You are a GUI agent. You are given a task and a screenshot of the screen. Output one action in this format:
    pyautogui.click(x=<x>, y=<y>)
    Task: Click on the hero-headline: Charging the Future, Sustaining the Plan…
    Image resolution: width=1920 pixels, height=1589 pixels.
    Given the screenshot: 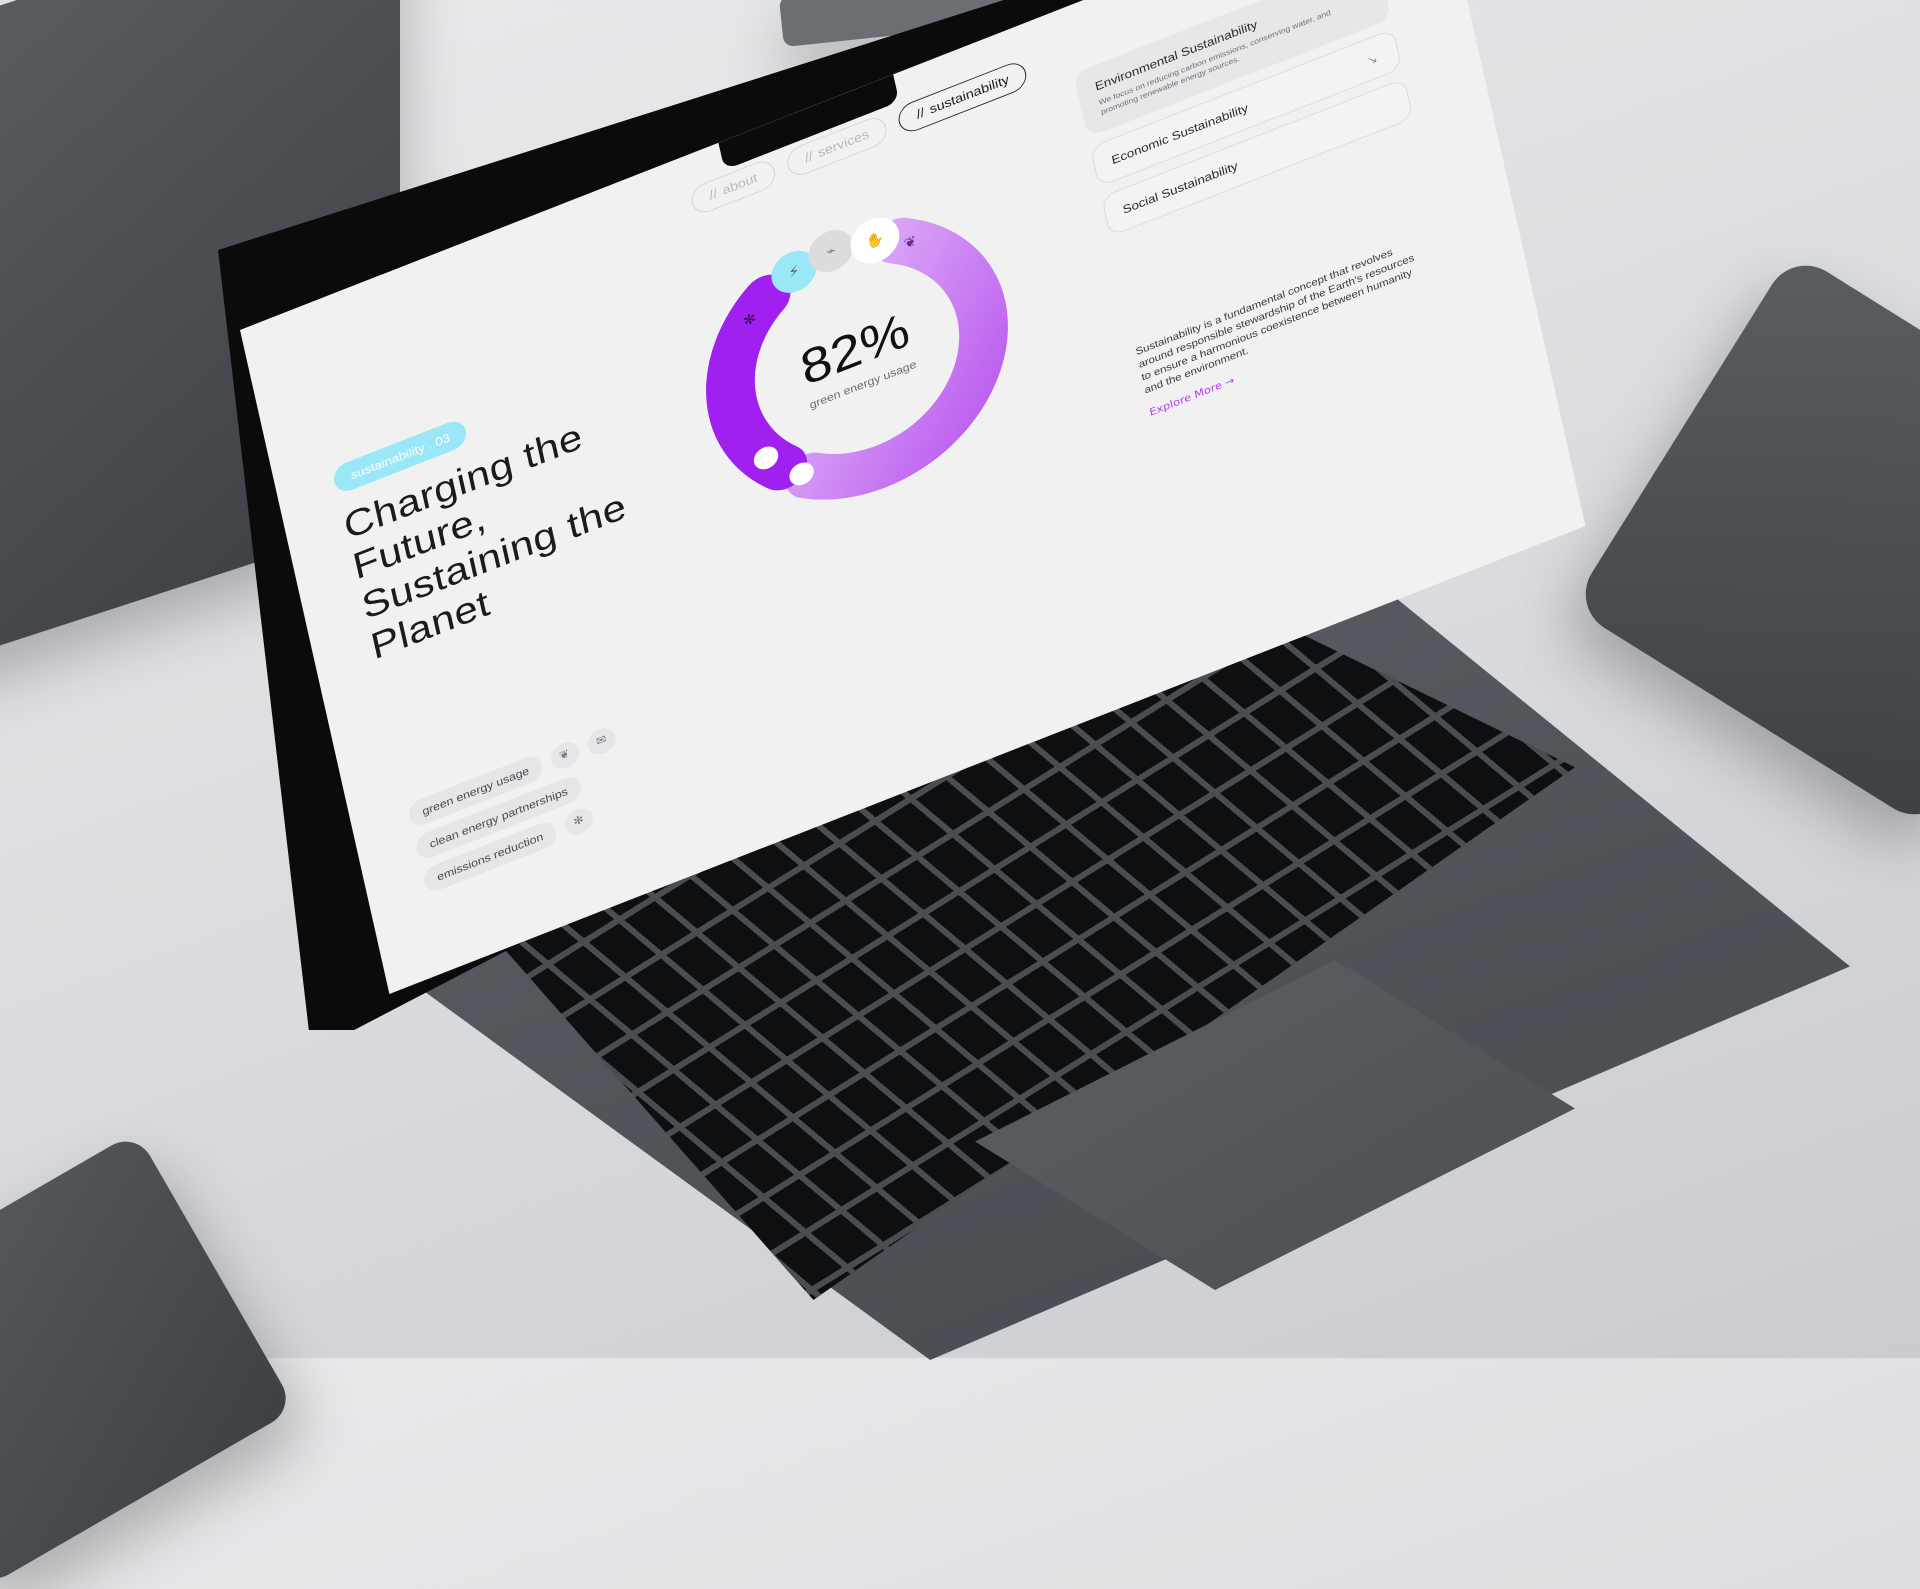 What is the action you would take?
    pyautogui.click(x=485, y=541)
    